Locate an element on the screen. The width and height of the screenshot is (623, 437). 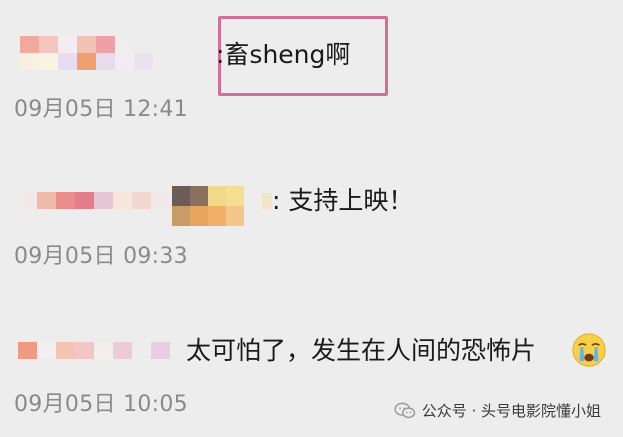
blurred-avatar is located at coordinates (208, 206).